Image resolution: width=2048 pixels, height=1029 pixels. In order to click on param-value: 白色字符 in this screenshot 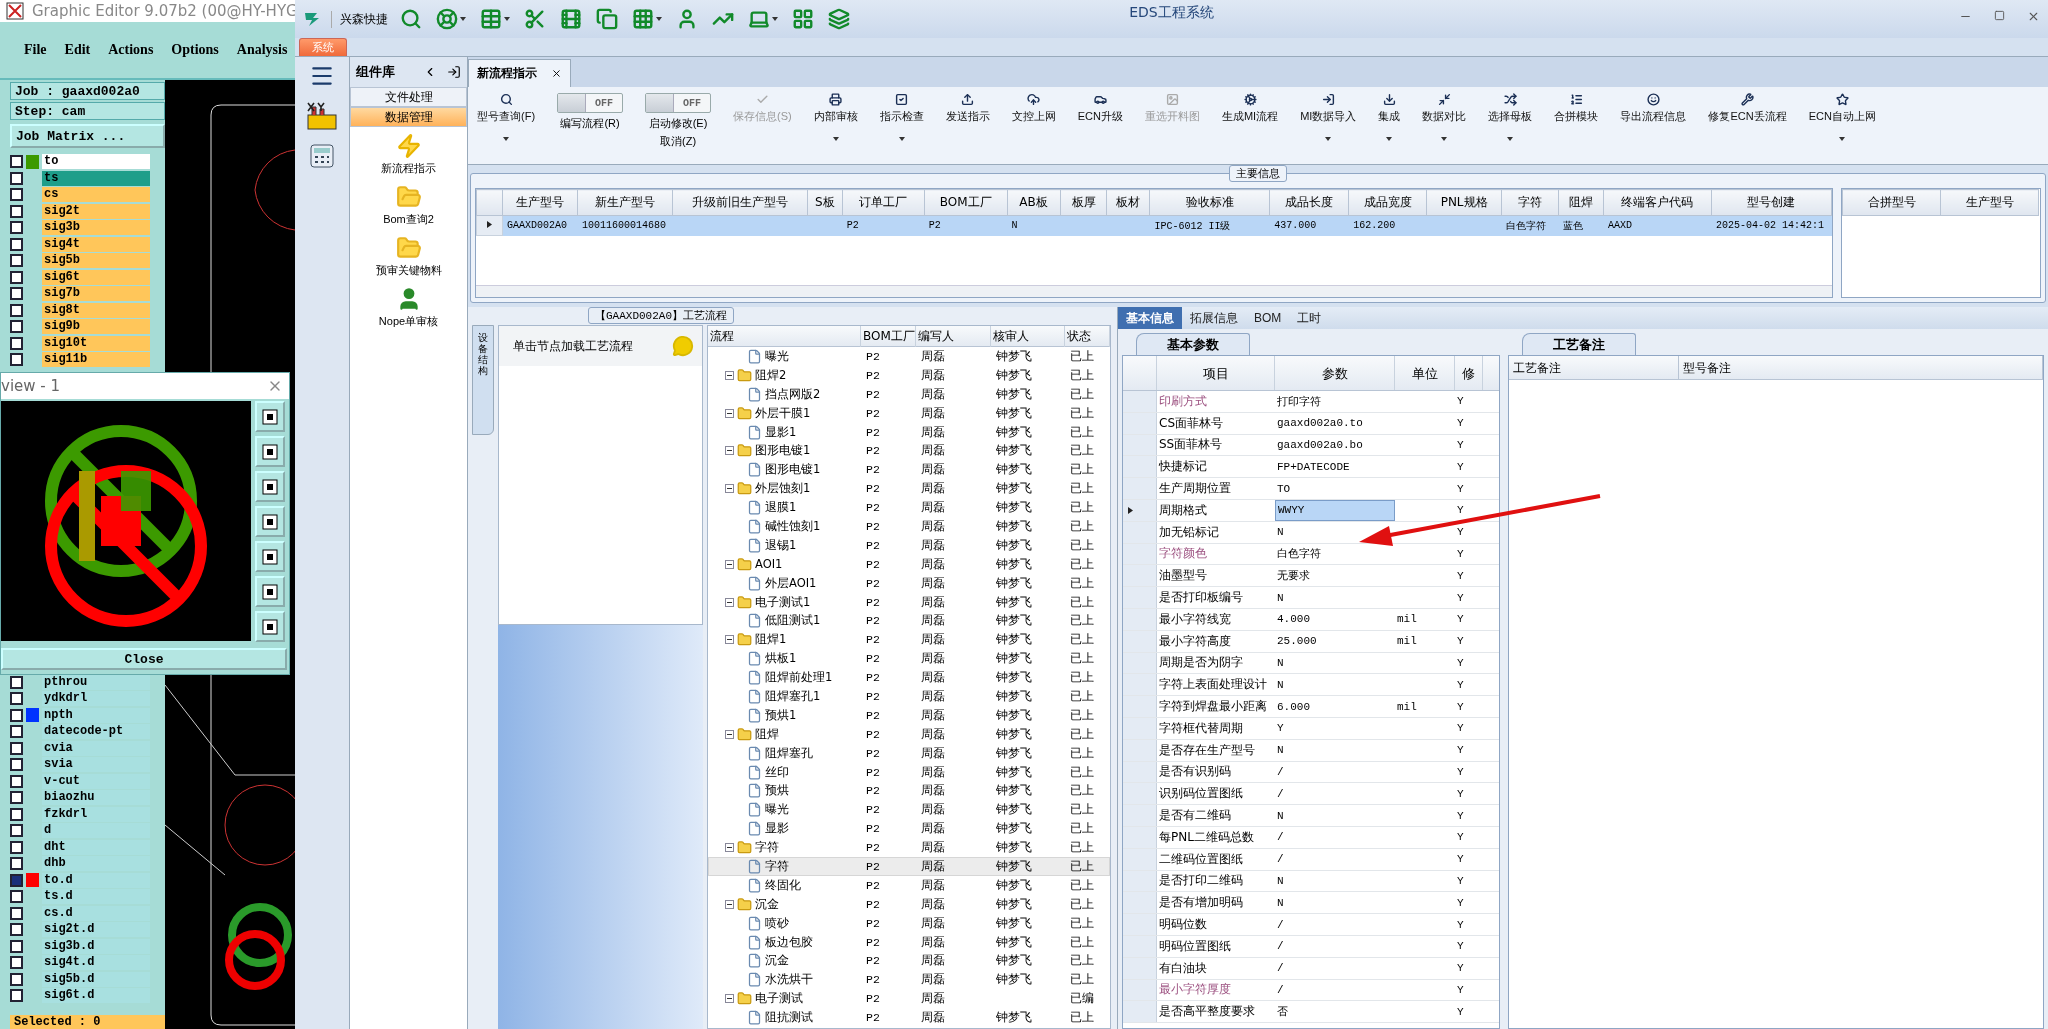, I will do `click(1335, 554)`.